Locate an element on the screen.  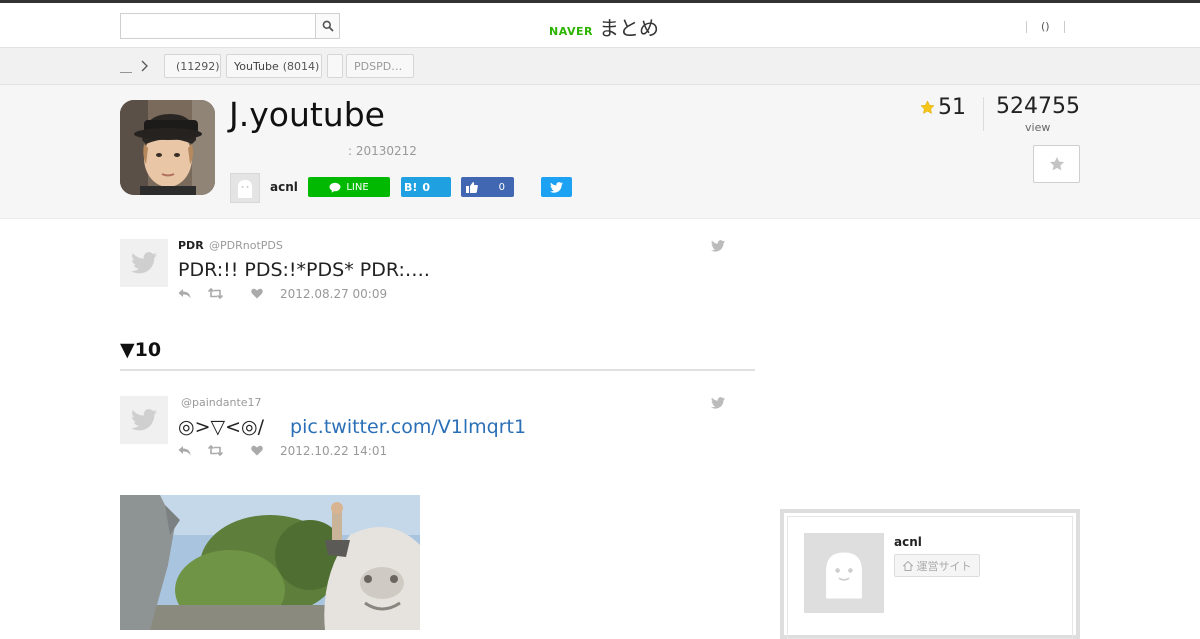
author-card-inner: acnl 運営サイト is located at coordinates (930, 577).